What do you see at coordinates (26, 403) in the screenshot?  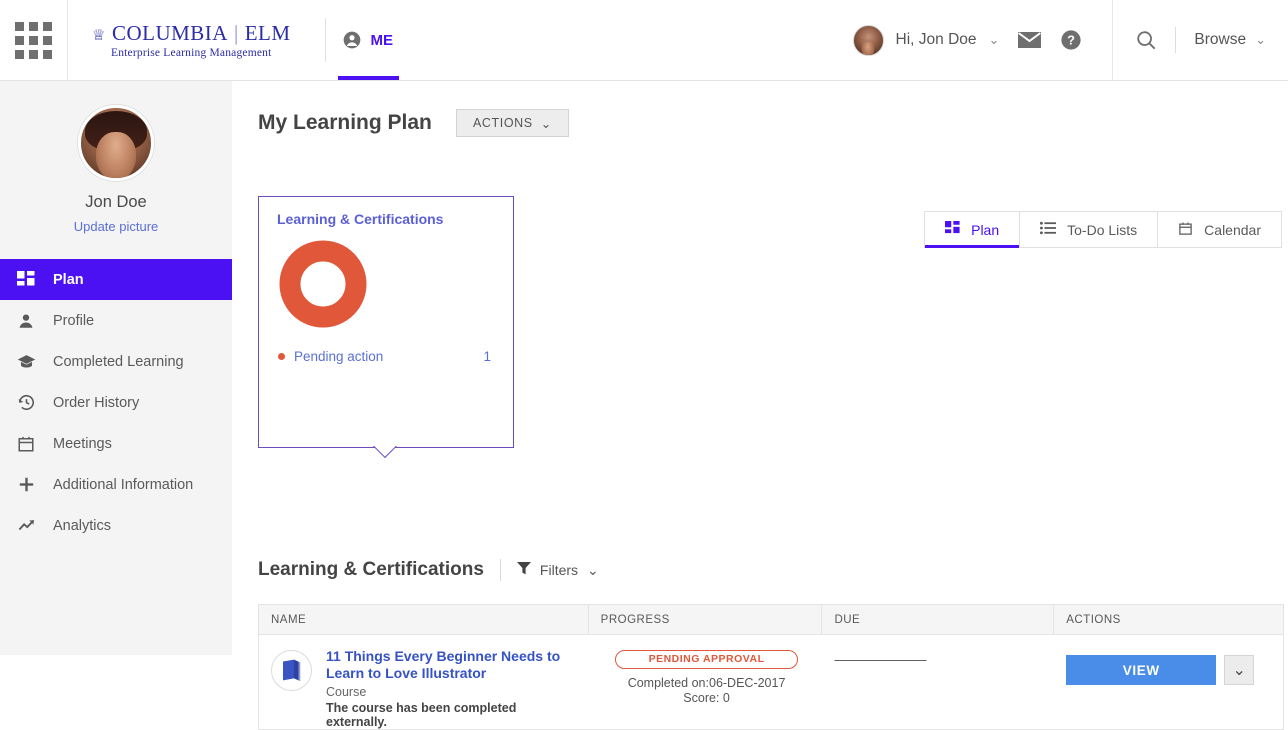 I see `history-clock-icon` at bounding box center [26, 403].